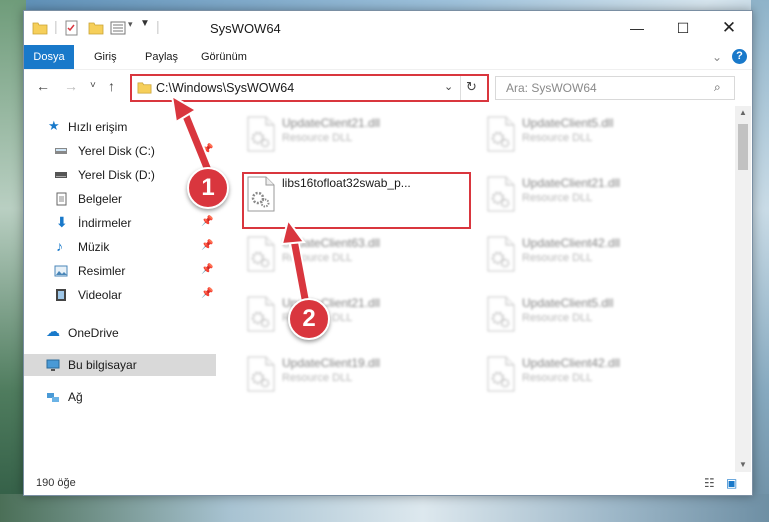 The height and width of the screenshot is (522, 769). Describe the element at coordinates (120, 151) in the screenshot. I see `sidebar-item-local-disk-c: Yerel Disk (C:) 📌` at that location.